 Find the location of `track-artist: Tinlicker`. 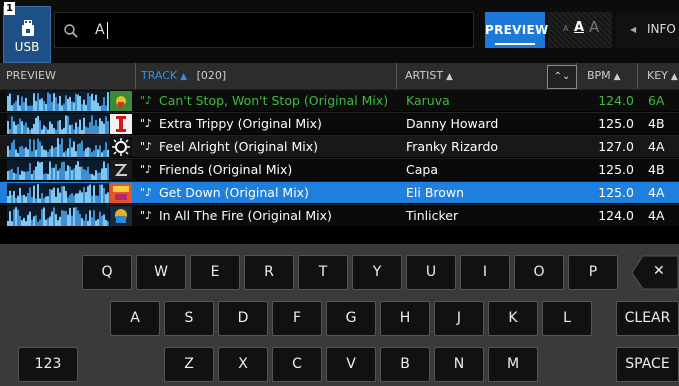

track-artist: Tinlicker is located at coordinates (432, 215).